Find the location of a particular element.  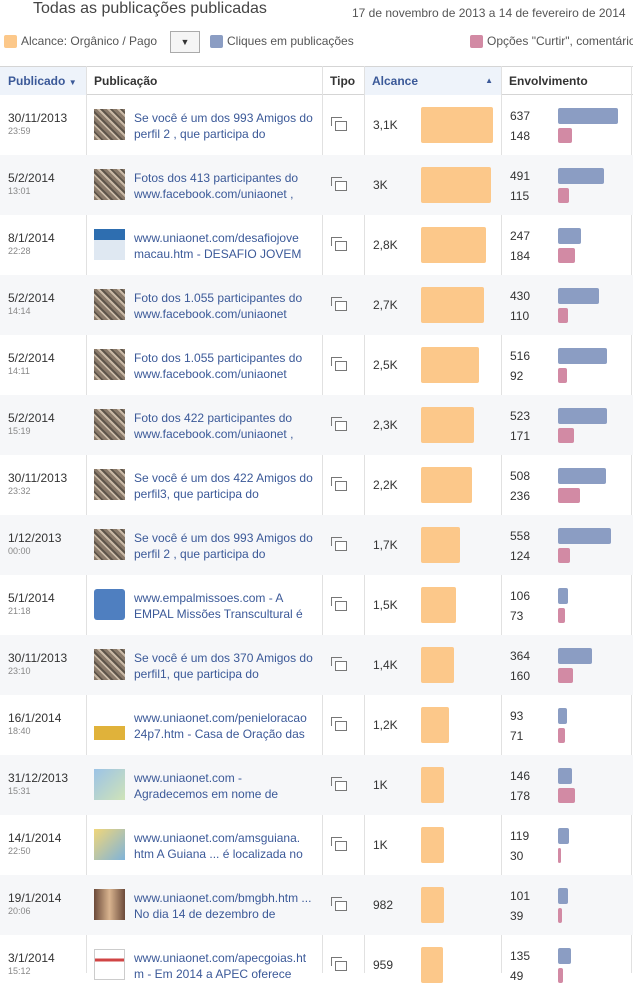

column-post: Publicação is located at coordinates (204, 81).